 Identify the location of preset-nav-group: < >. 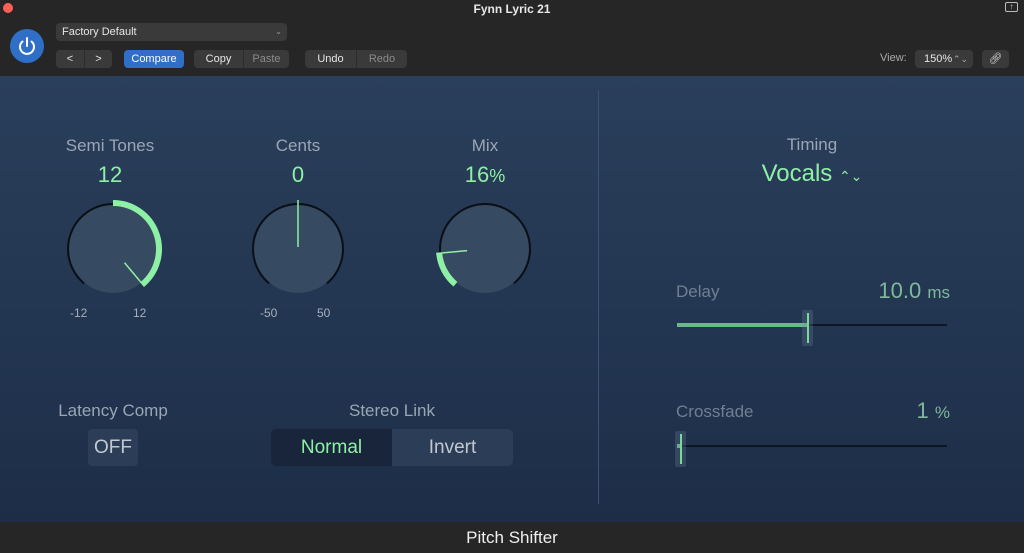
(84, 59).